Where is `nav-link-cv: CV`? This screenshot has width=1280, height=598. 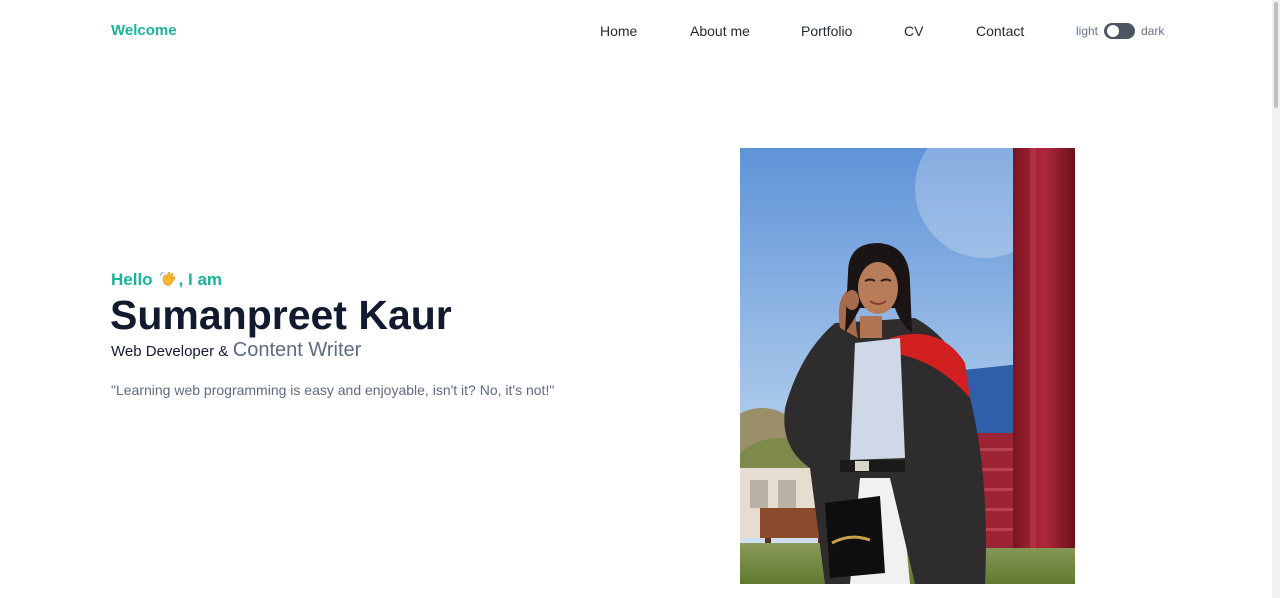 nav-link-cv: CV is located at coordinates (913, 31).